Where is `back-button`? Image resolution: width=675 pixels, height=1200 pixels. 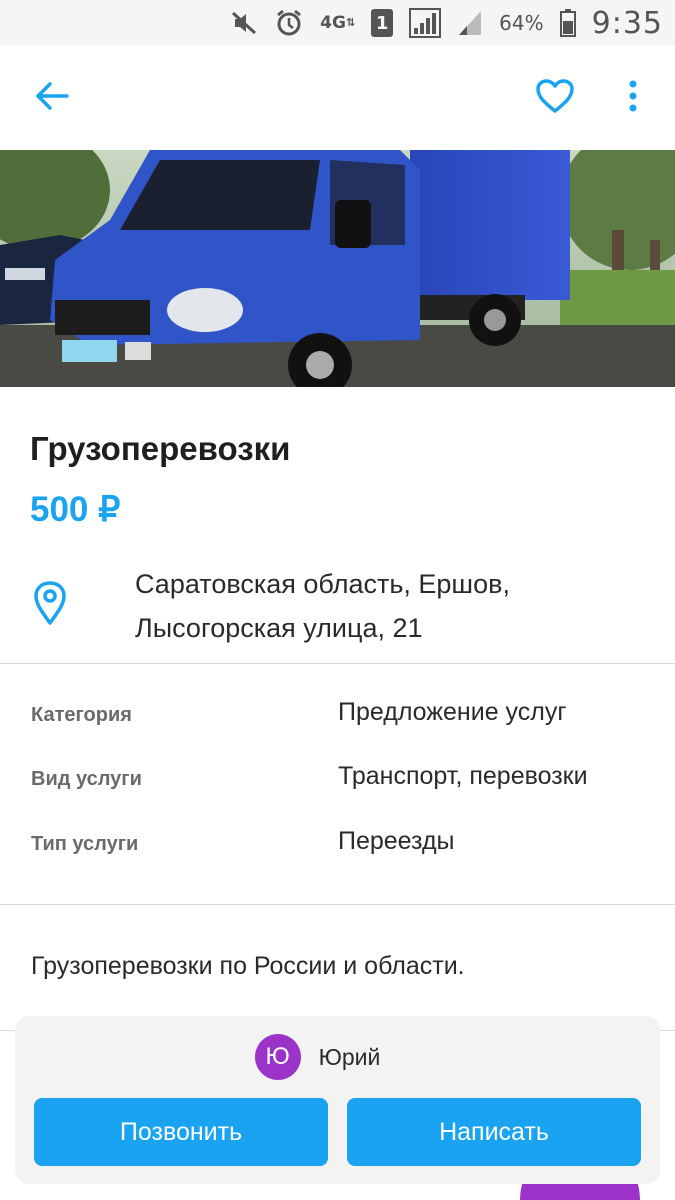 back-button is located at coordinates (52, 98).